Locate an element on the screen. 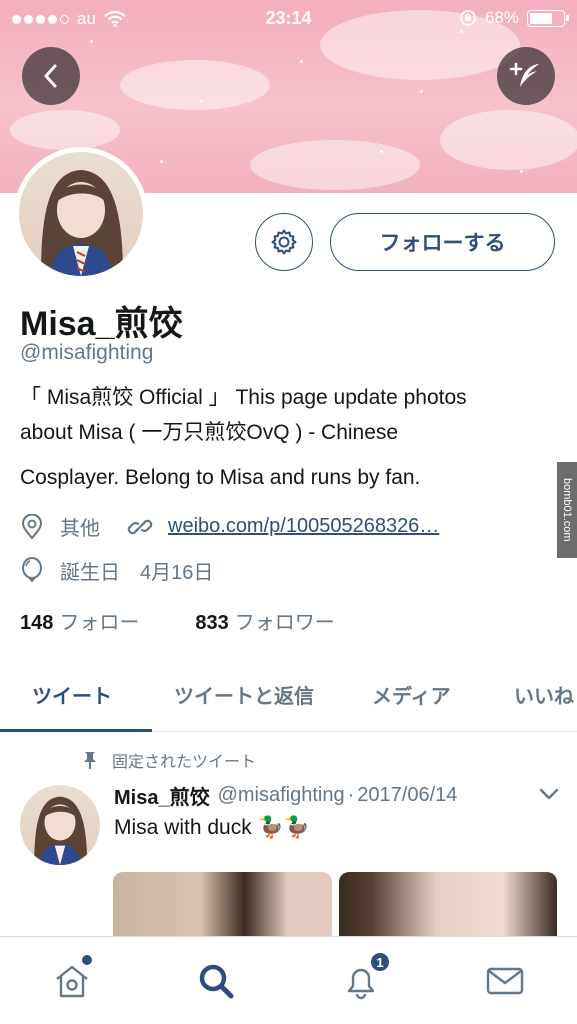  following-count-link: 148 フォロー is located at coordinates (79, 620).